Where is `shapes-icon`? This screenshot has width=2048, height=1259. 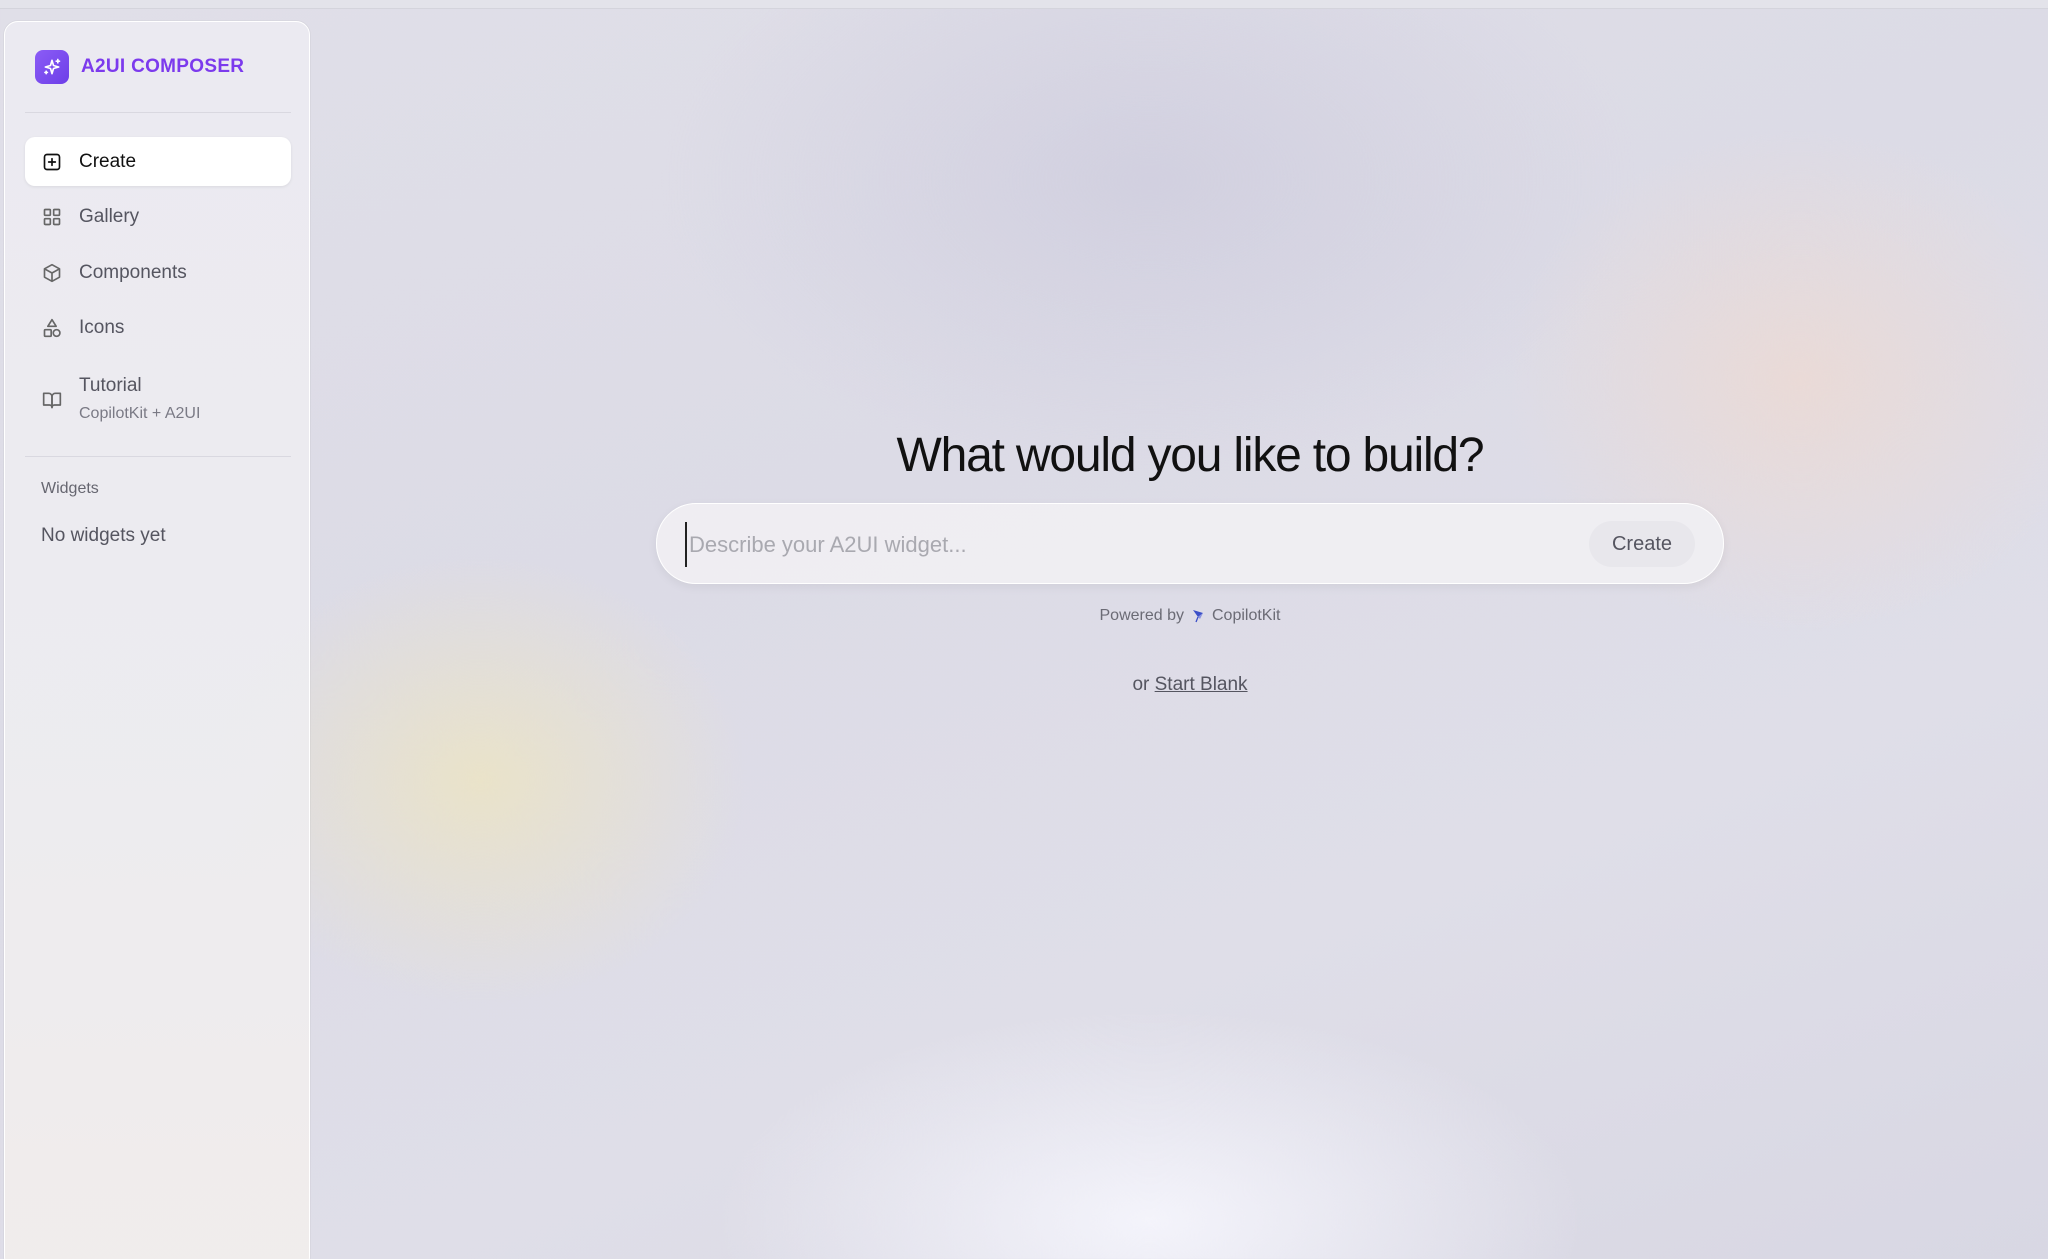 shapes-icon is located at coordinates (52, 328).